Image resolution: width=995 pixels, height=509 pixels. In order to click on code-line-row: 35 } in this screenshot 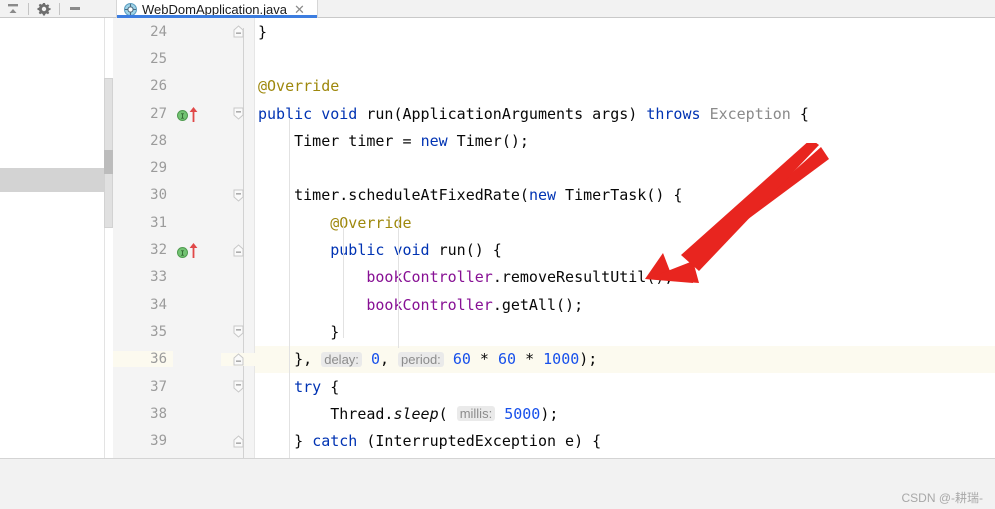, I will do `click(554, 331)`.